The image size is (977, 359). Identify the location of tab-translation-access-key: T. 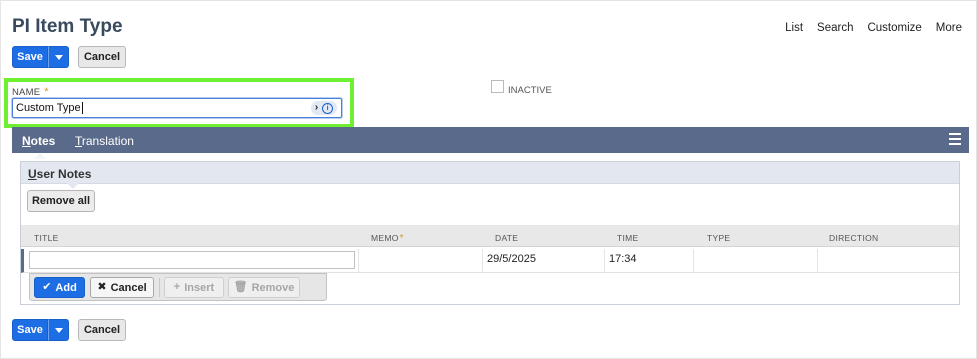
(78, 141).